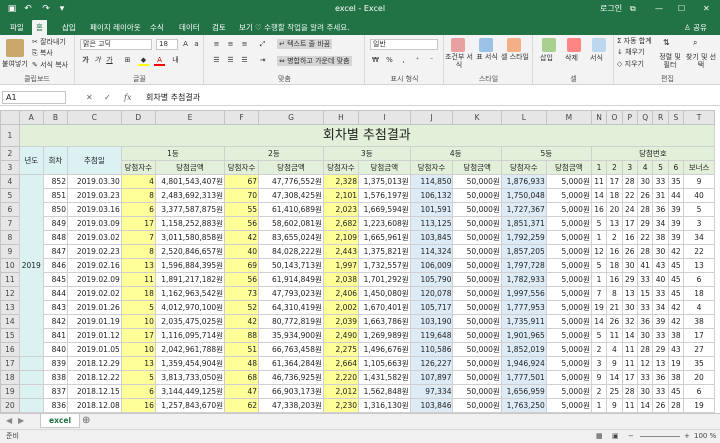 The width and height of the screenshot is (720, 443). I want to click on row-header: 5, so click(10, 195).